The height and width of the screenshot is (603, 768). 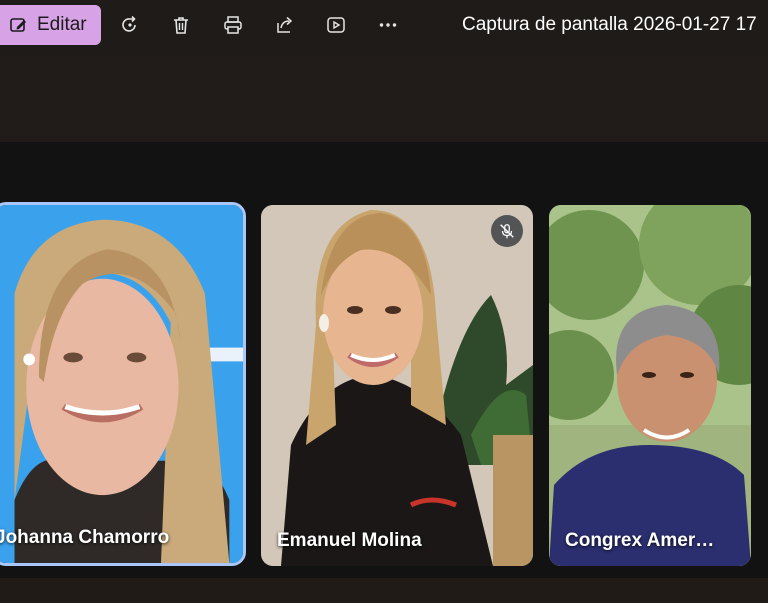 I want to click on viewer-header-band, so click(x=384, y=99).